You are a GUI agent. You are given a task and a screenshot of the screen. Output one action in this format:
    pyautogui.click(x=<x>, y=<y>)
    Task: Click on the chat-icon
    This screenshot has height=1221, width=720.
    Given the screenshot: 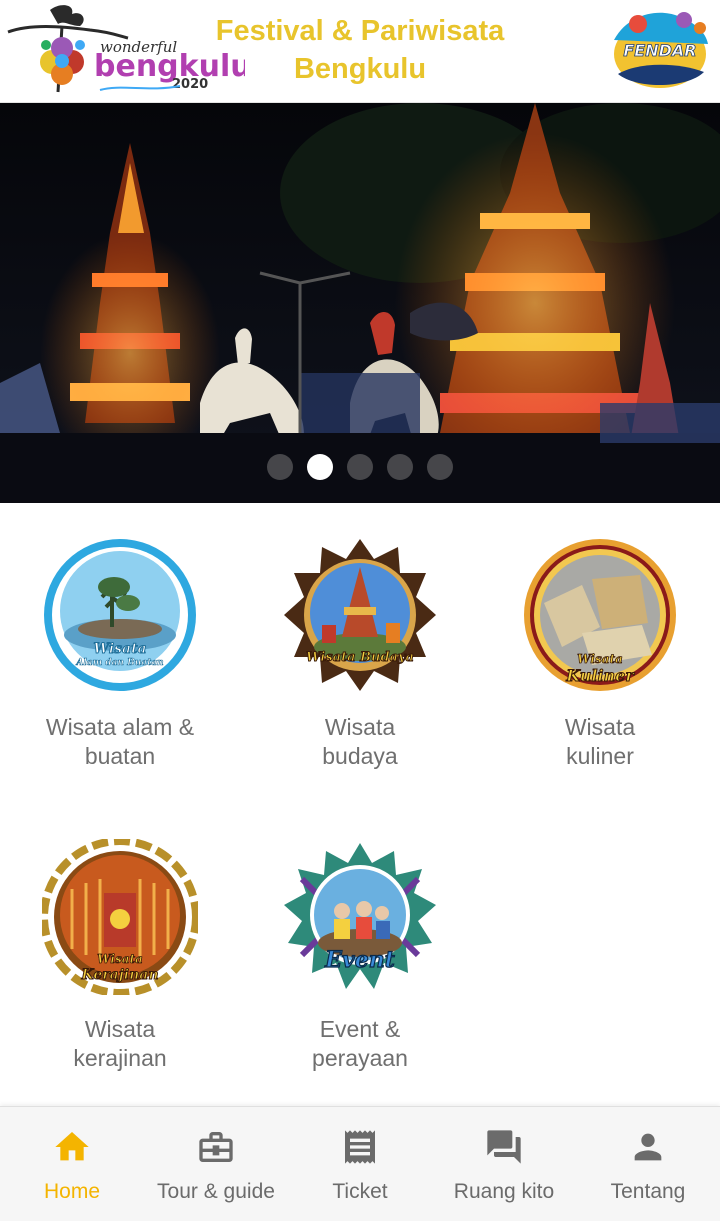 What is the action you would take?
    pyautogui.click(x=504, y=1147)
    